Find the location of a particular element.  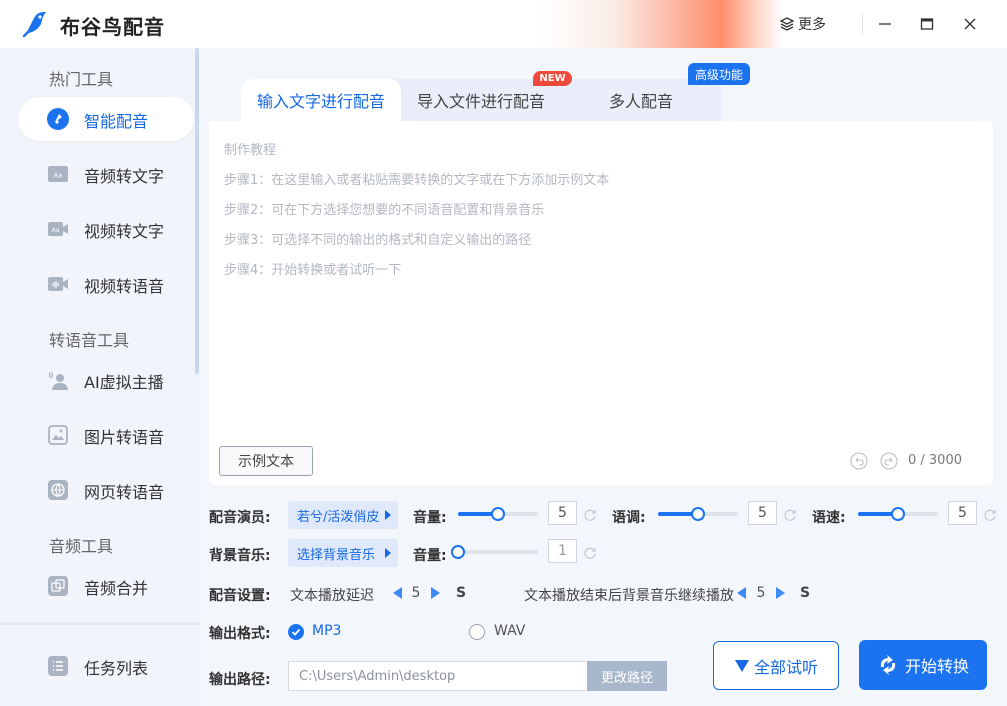

sidebar-item-video-to-voice: 视频转语音 is located at coordinates (106, 284).